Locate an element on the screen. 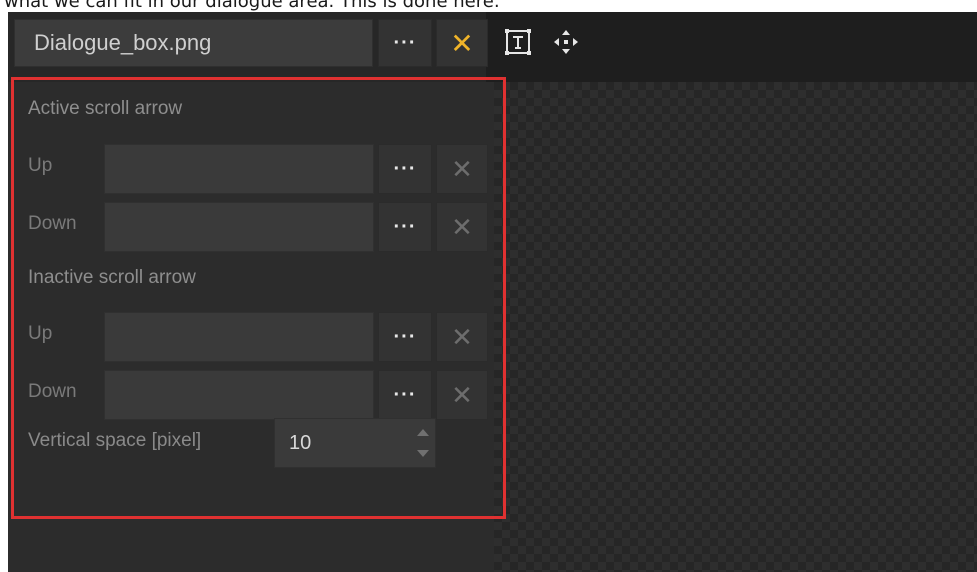 This screenshot has width=977, height=572. active-scroll-arrow-heading: Active scroll arrow is located at coordinates (105, 108).